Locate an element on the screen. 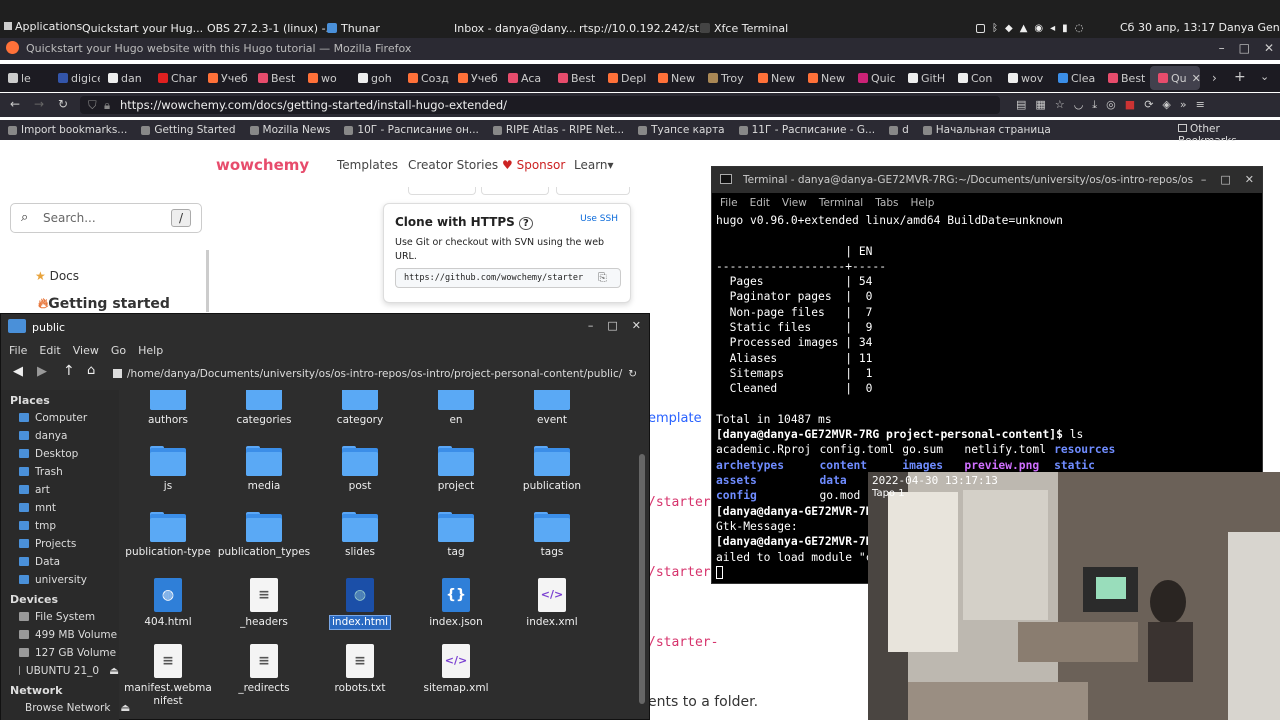 This screenshot has width=1280, height=720. side-pane-item: Data is located at coordinates (60, 562).